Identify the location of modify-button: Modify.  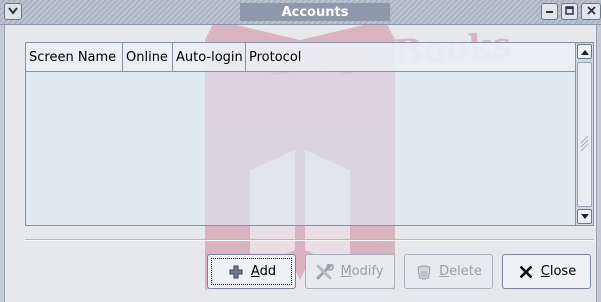
(350, 271).